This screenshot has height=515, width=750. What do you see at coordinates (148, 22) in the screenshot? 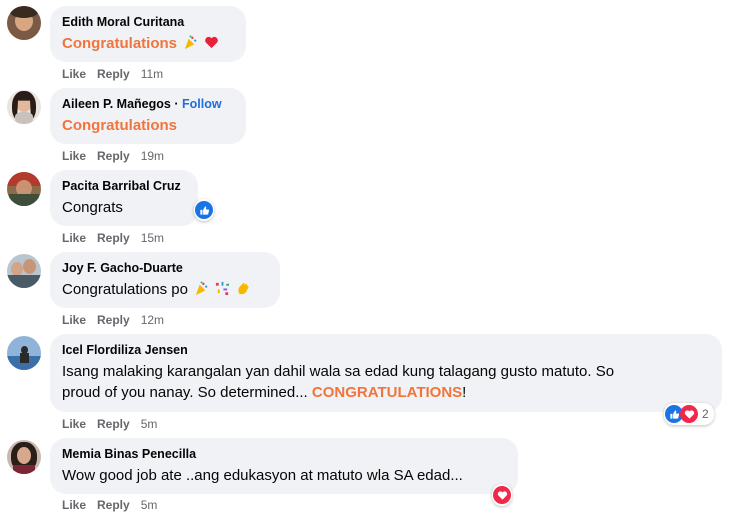
I see `comment-author: Edith Moral Curitana` at bounding box center [148, 22].